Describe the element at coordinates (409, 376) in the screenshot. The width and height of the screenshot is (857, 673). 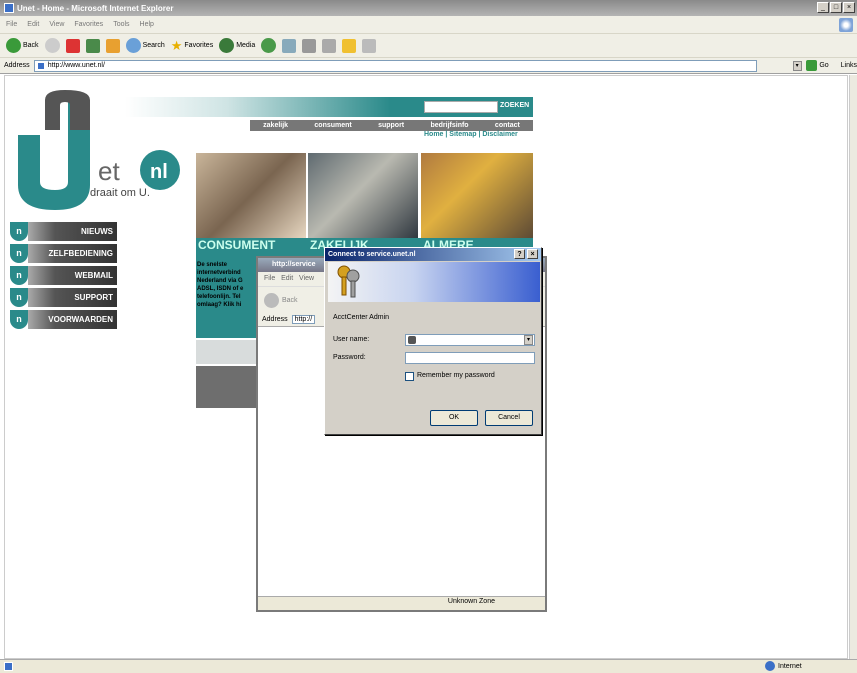
I see `remember-checkbox` at that location.